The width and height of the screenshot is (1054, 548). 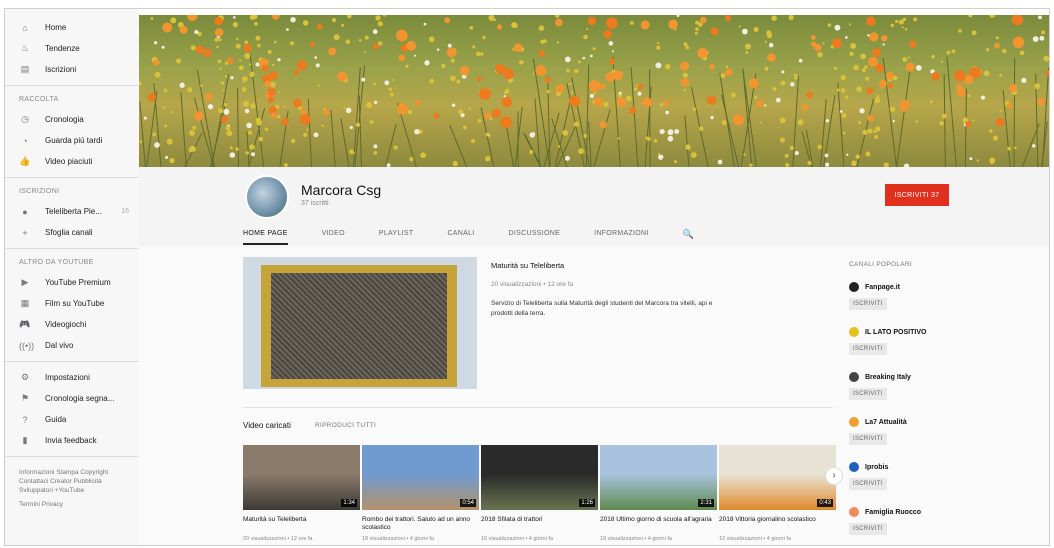 I want to click on video-duration: 0:54, so click(x=468, y=503).